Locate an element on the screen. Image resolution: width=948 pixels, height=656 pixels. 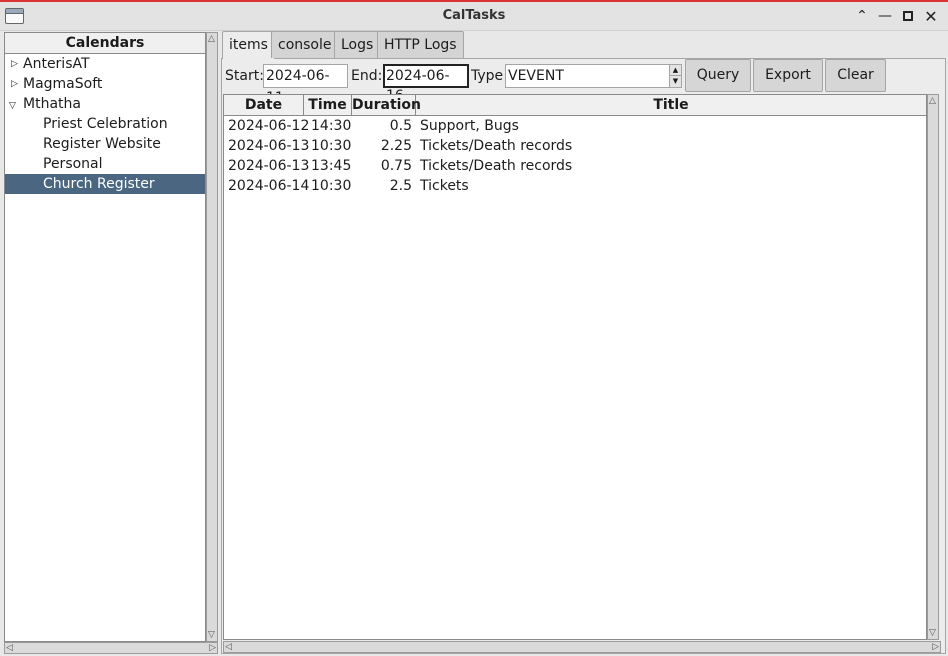
close-icon: ✕ is located at coordinates (931, 16).